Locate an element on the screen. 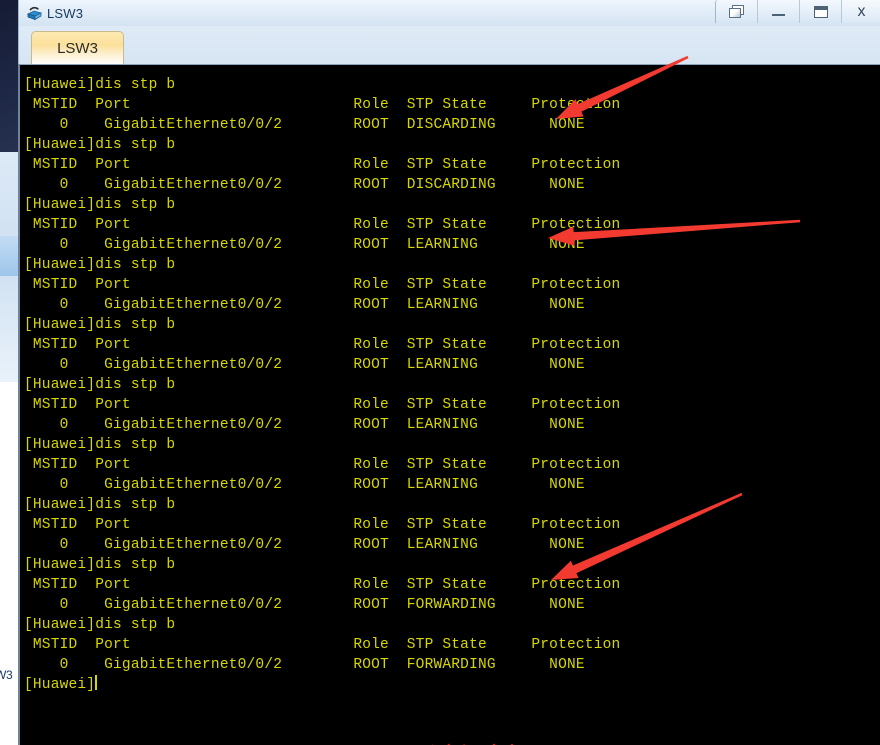 This screenshot has height=745, width=880. minimize-icon is located at coordinates (778, 15).